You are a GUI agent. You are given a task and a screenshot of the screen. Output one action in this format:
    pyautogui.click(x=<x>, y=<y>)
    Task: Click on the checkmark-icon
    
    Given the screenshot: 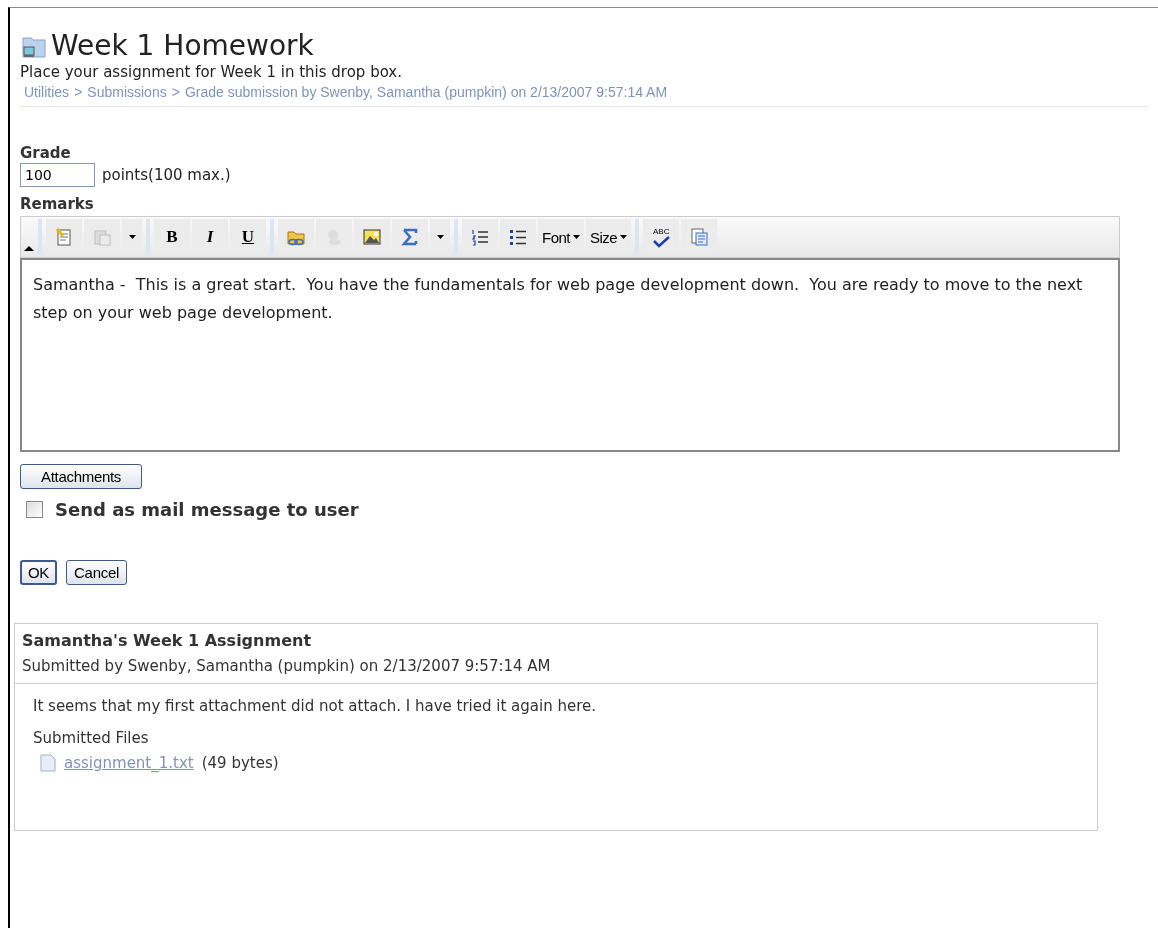 What is the action you would take?
    pyautogui.click(x=661, y=241)
    